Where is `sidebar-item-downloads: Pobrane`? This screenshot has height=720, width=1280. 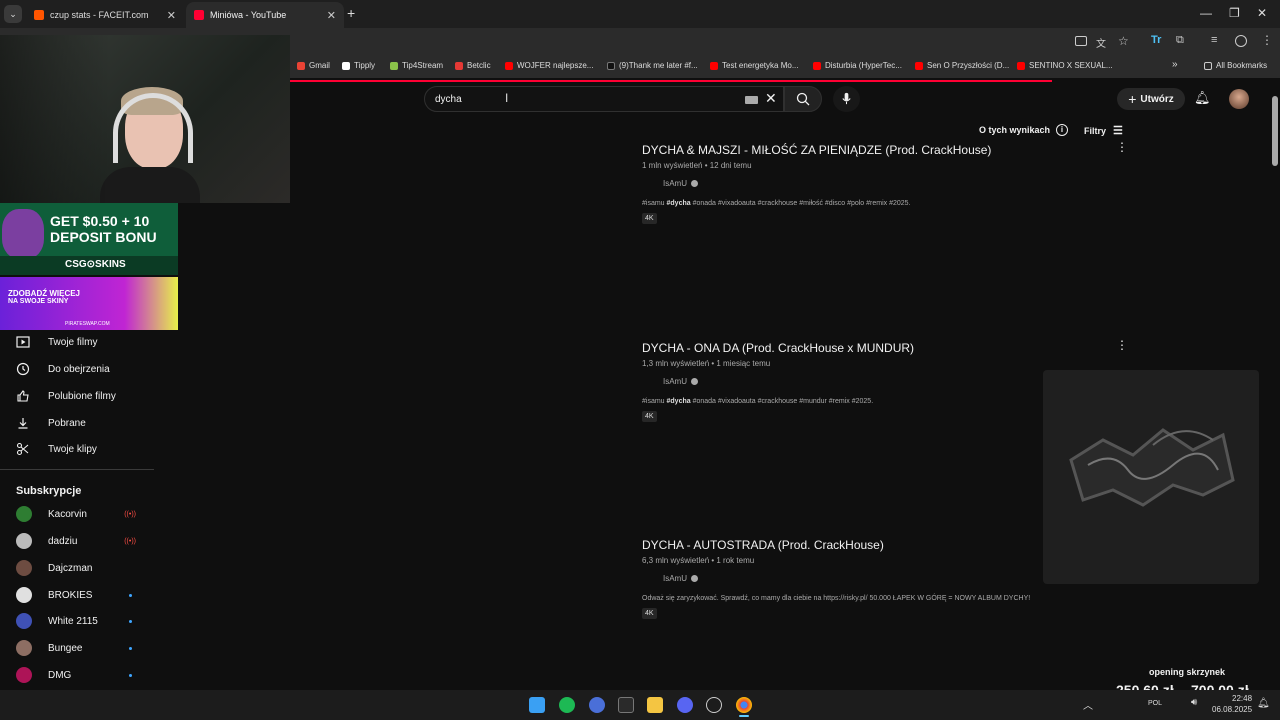 sidebar-item-downloads: Pobrane is located at coordinates (51, 423).